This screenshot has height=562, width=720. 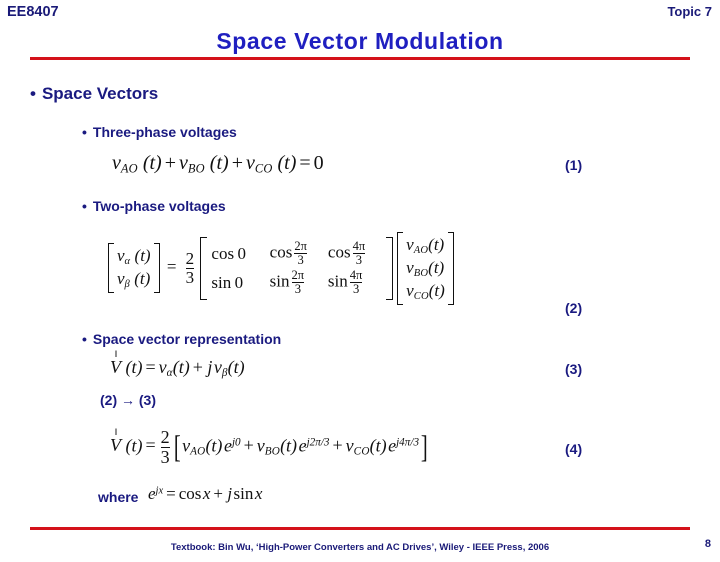 What do you see at coordinates (164, 132) in the screenshot?
I see `bullet-three-phase-voltages-label: Three-phase voltages` at bounding box center [164, 132].